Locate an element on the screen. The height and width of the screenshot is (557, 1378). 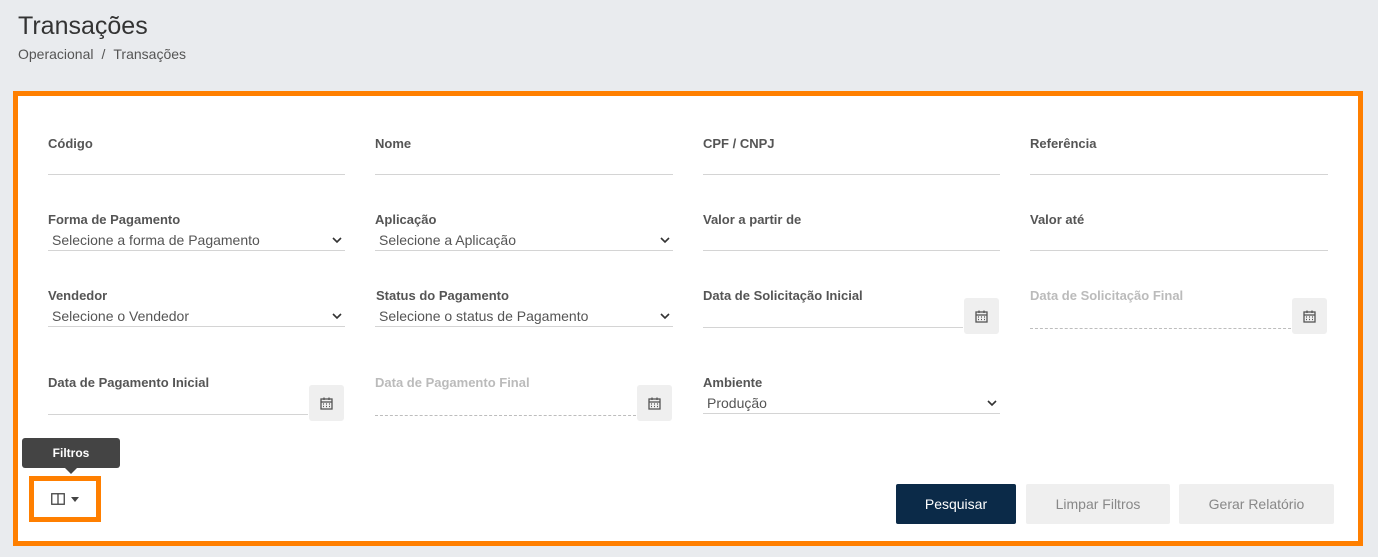
status-pagamento-select: Selecione o status de Pagamento is located at coordinates (483, 316).